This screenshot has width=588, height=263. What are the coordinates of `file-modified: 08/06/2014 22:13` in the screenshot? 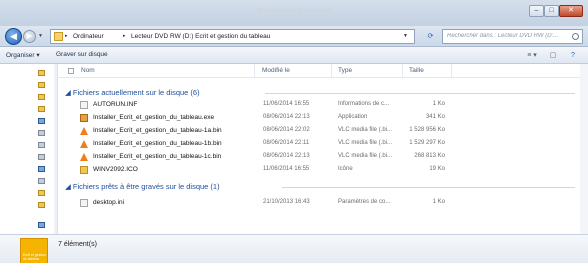 It's located at (286, 117).